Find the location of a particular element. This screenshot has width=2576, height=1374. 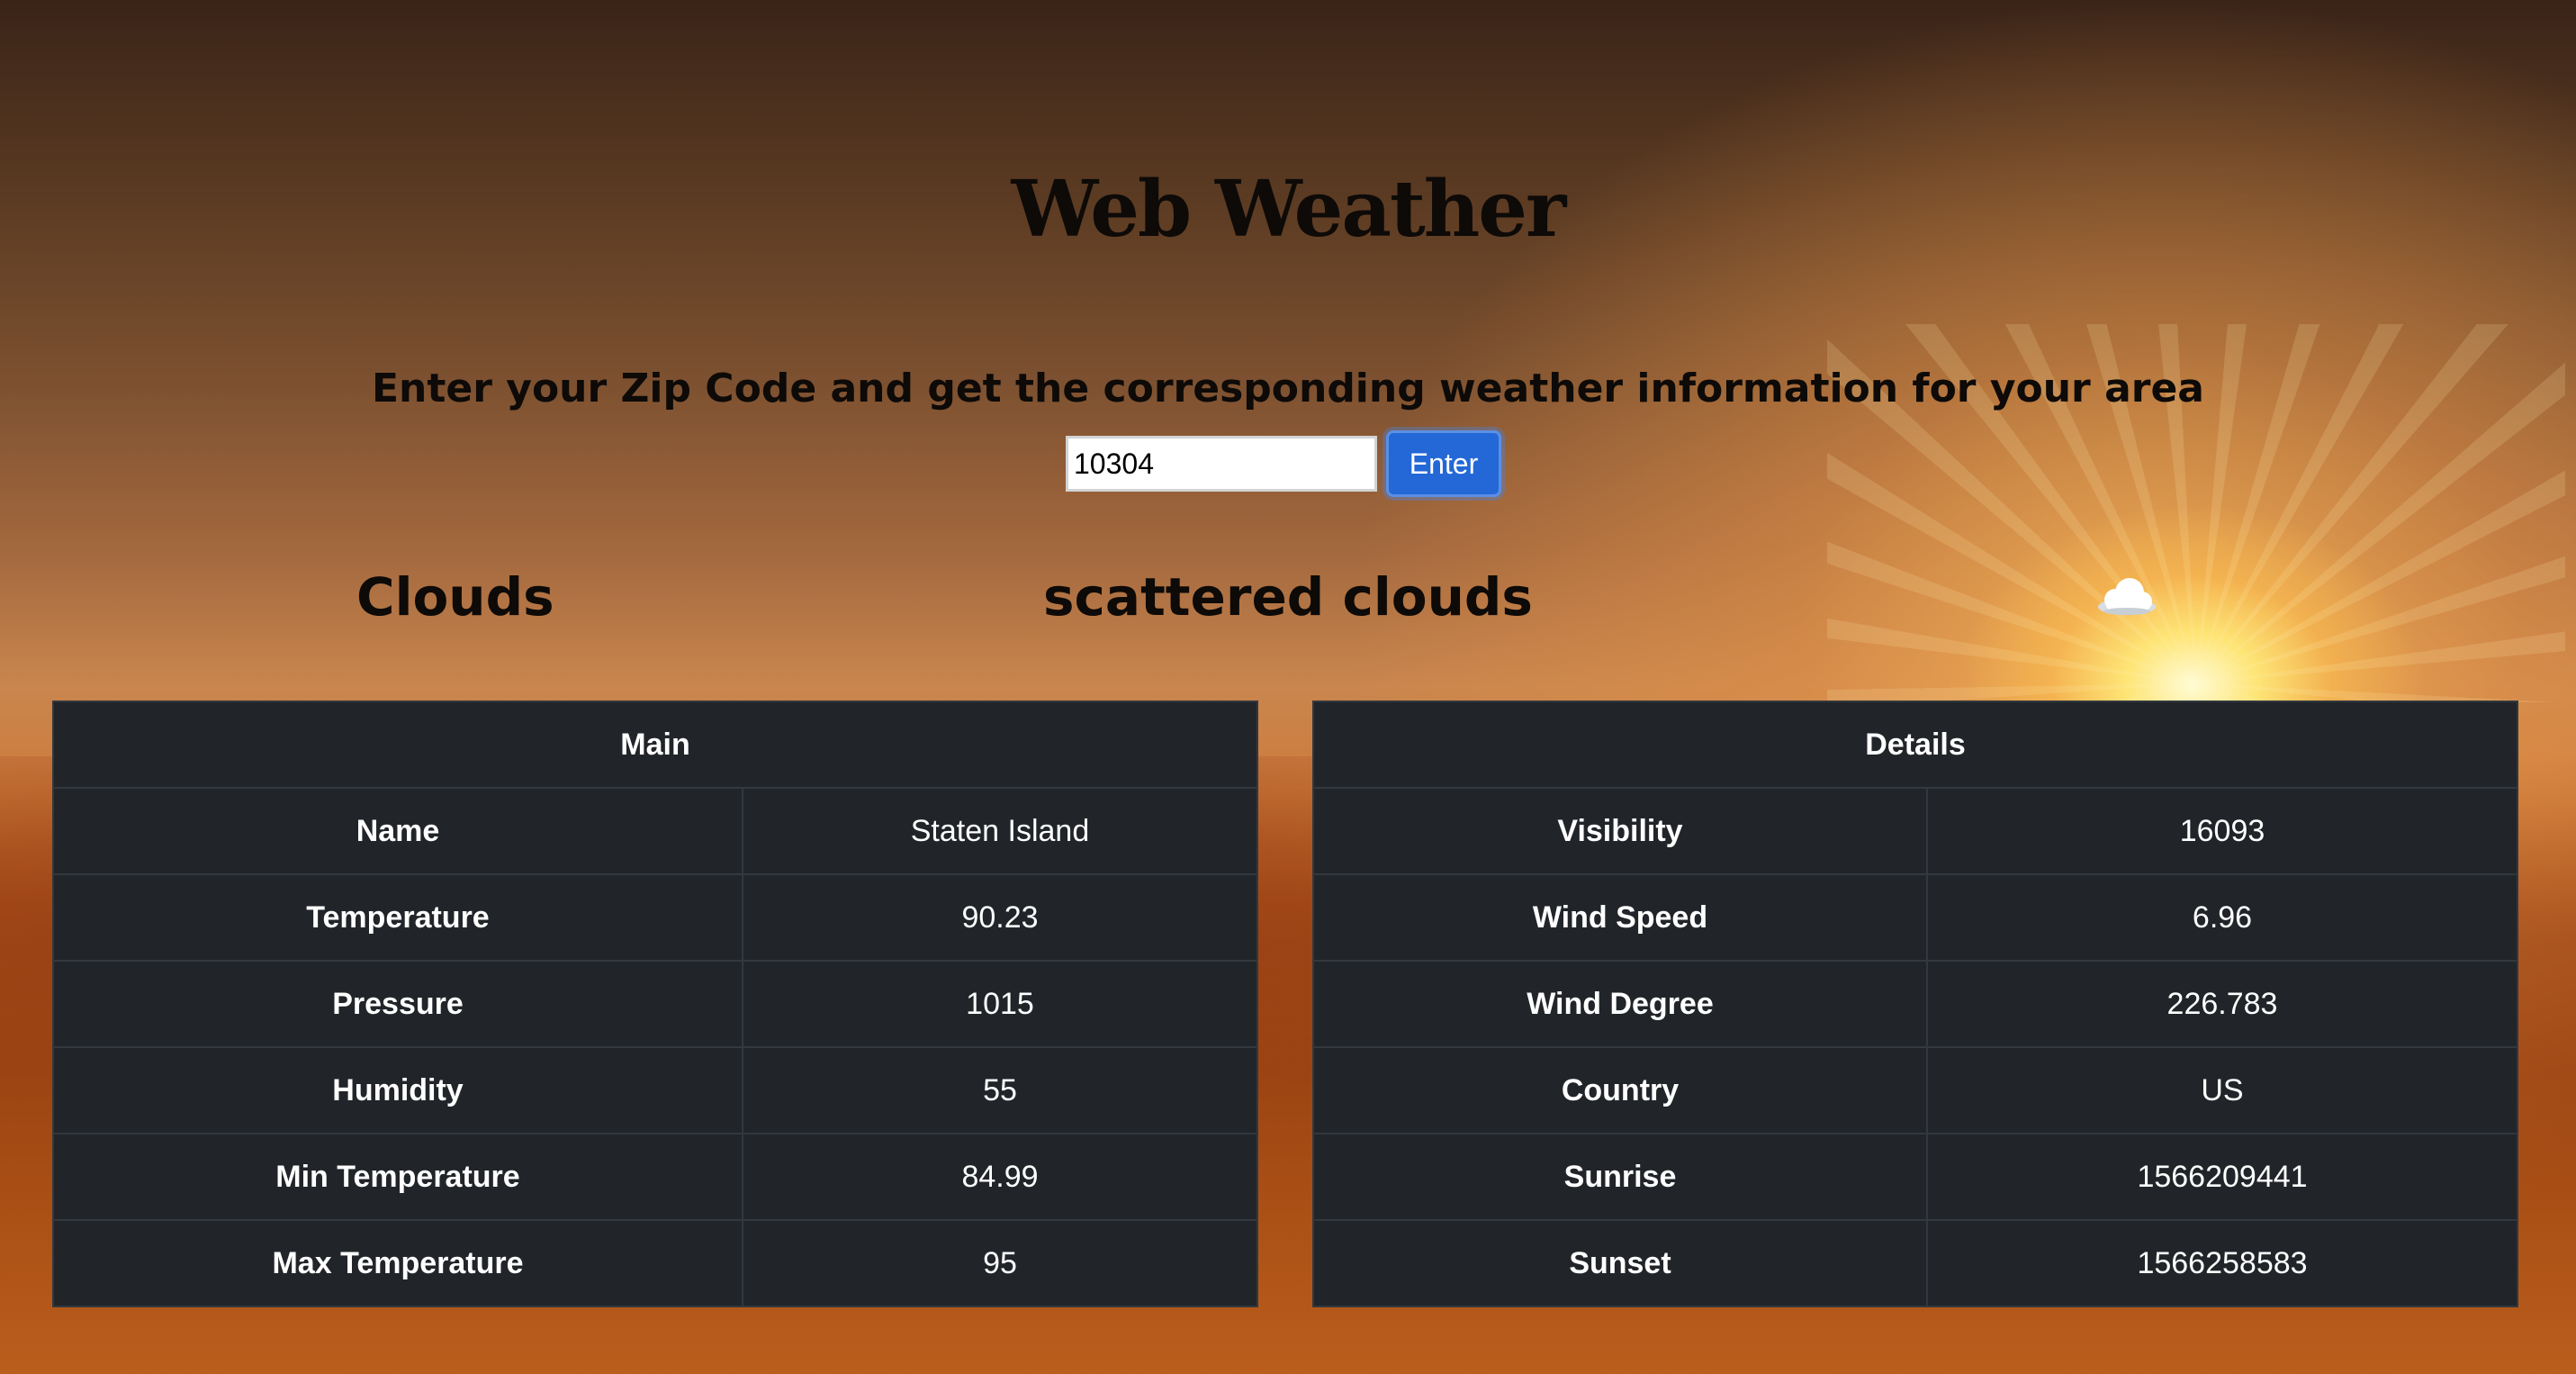

row-value: Staten Island is located at coordinates (1000, 831).